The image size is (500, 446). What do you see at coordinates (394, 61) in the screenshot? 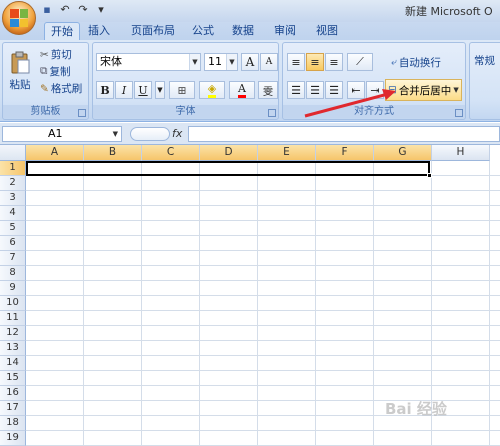
I see `wrap-text-icon: ⤶` at bounding box center [394, 61].